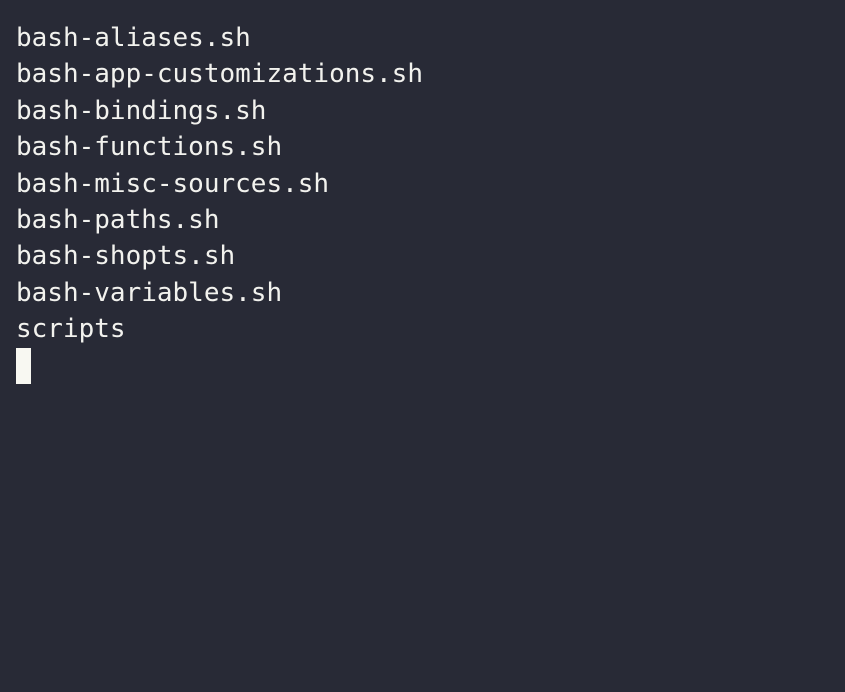  Describe the element at coordinates (71, 329) in the screenshot. I see `output-line: scripts` at that location.